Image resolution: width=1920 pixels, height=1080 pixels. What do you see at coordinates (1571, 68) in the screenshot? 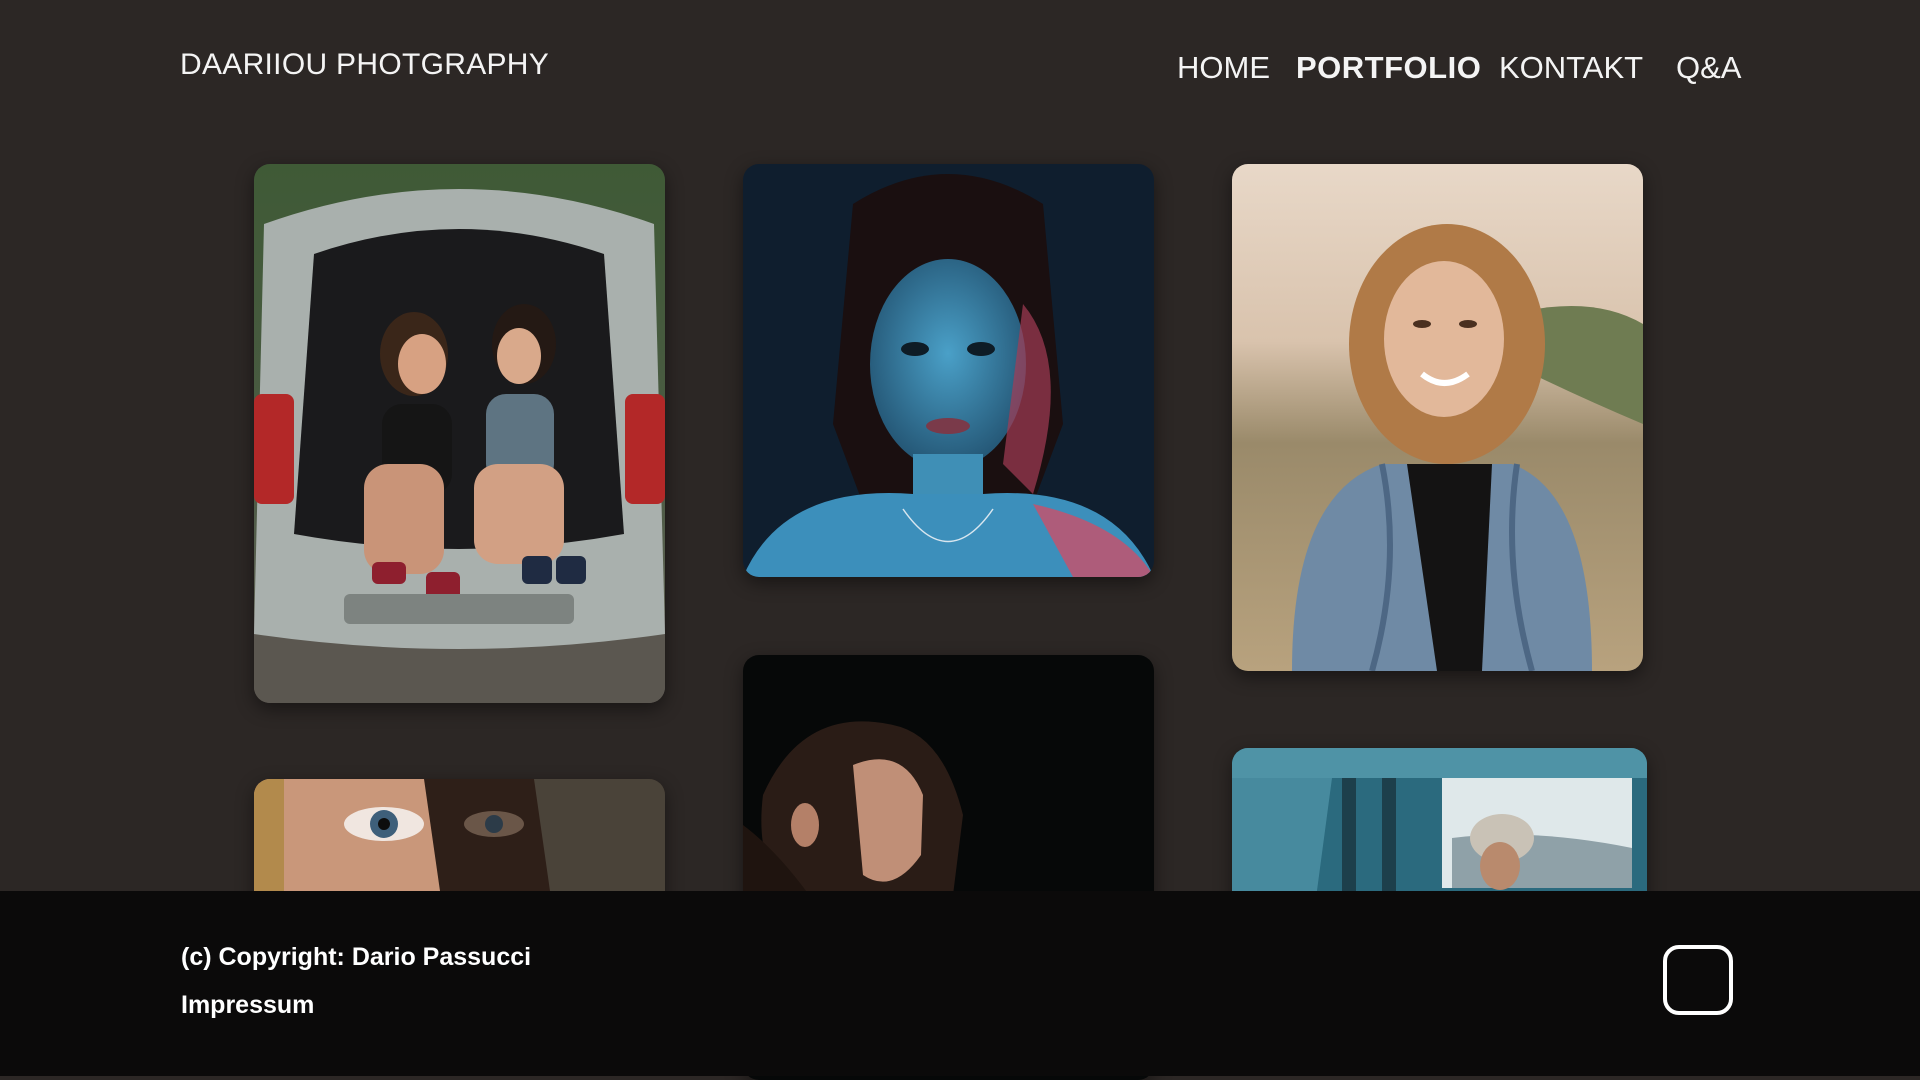
I see `nav-kontakt: KONTAKT` at bounding box center [1571, 68].